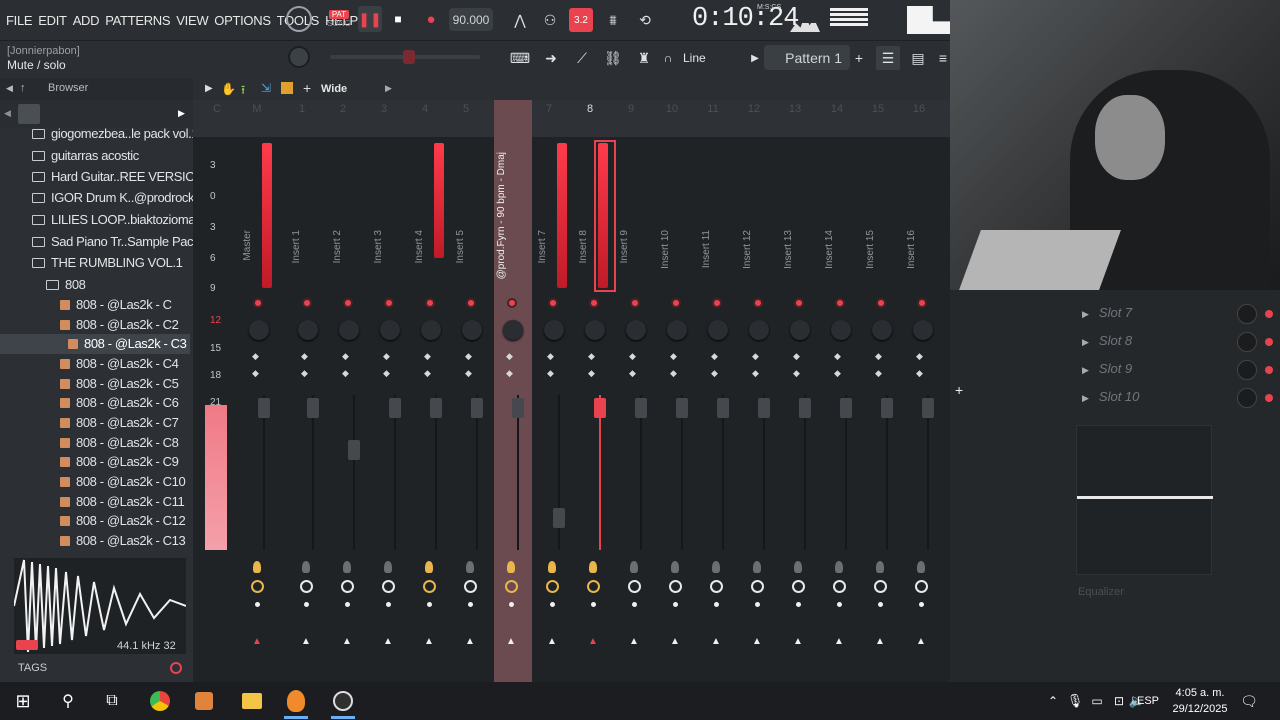 Image resolution: width=1280 pixels, height=720 pixels. What do you see at coordinates (127, 343) in the screenshot?
I see `browser-file: 808 - @Las2k - C3` at bounding box center [127, 343].